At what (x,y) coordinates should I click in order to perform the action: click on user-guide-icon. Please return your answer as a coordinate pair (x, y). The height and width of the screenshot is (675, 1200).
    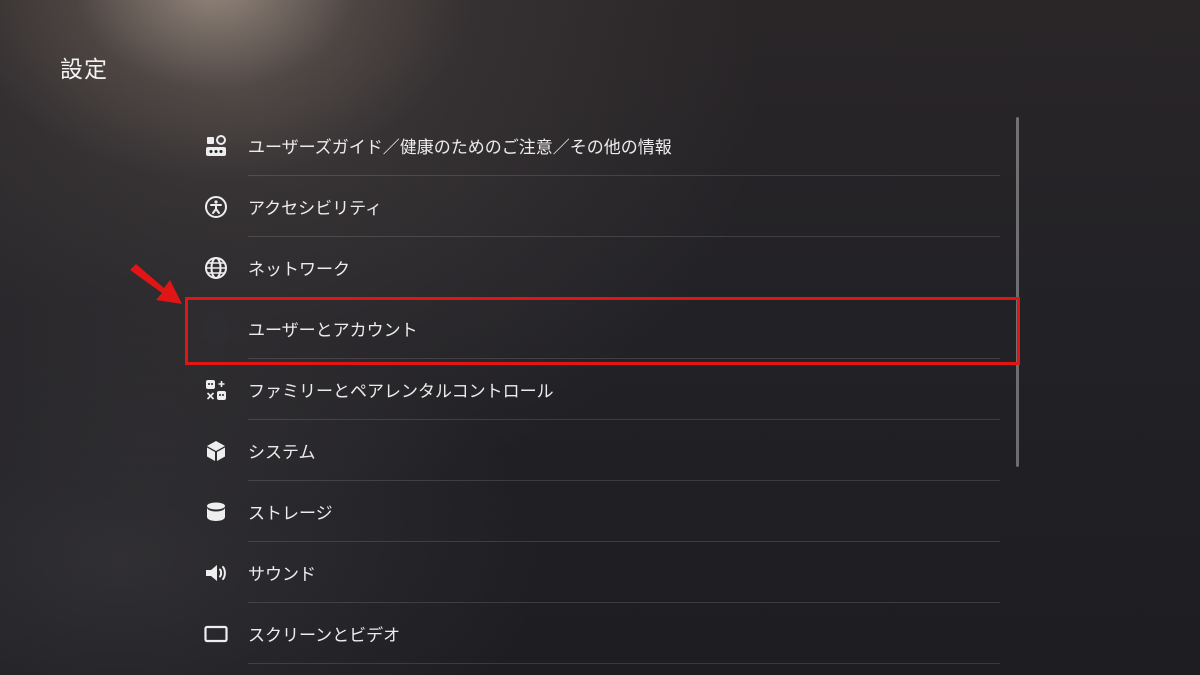
    Looking at the image, I should click on (216, 146).